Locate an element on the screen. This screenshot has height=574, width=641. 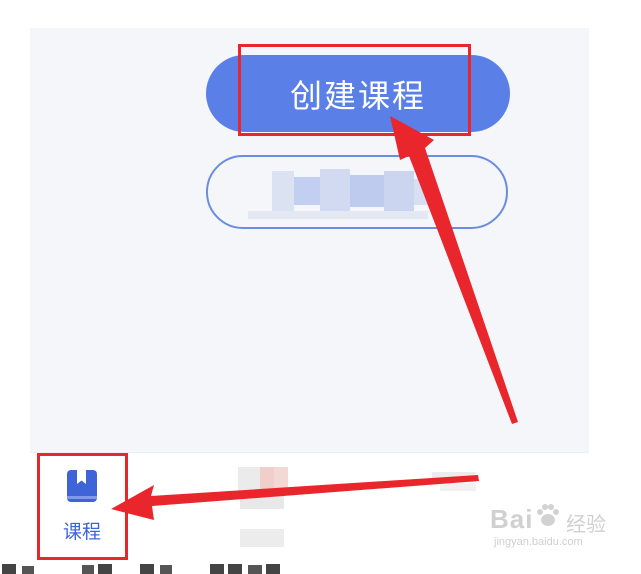
cropped-caption is located at coordinates (320, 567).